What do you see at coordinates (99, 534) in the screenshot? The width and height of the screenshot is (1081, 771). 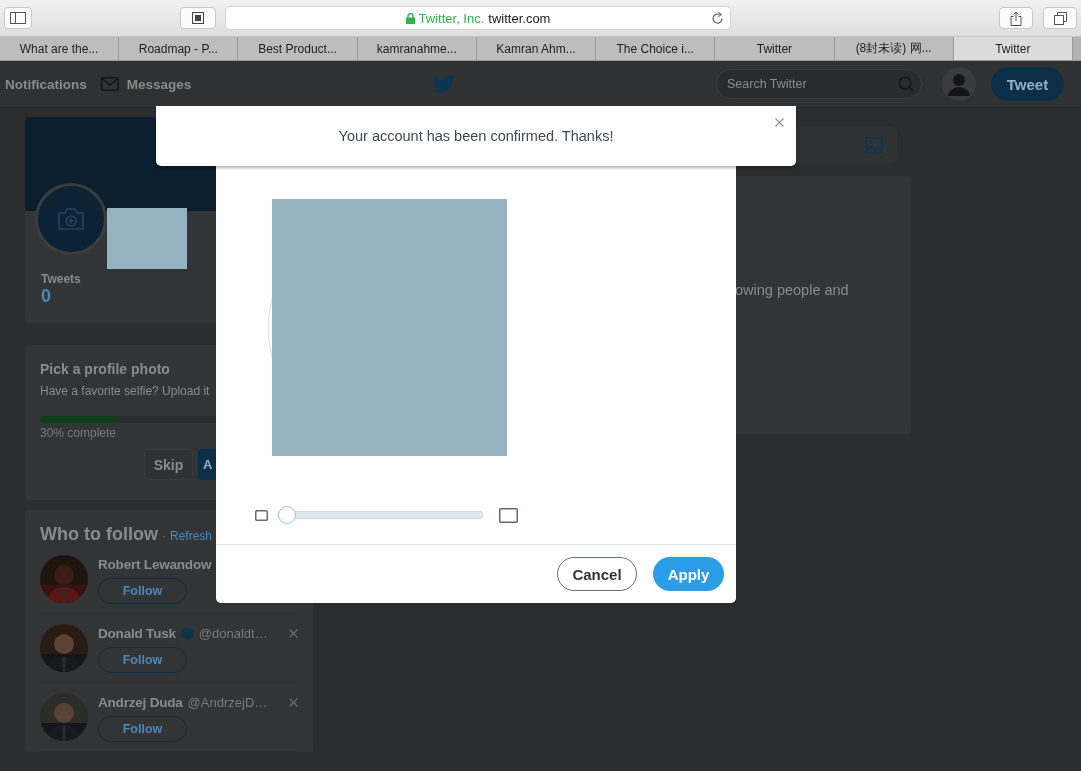 I see `card-title: Who to follow` at bounding box center [99, 534].